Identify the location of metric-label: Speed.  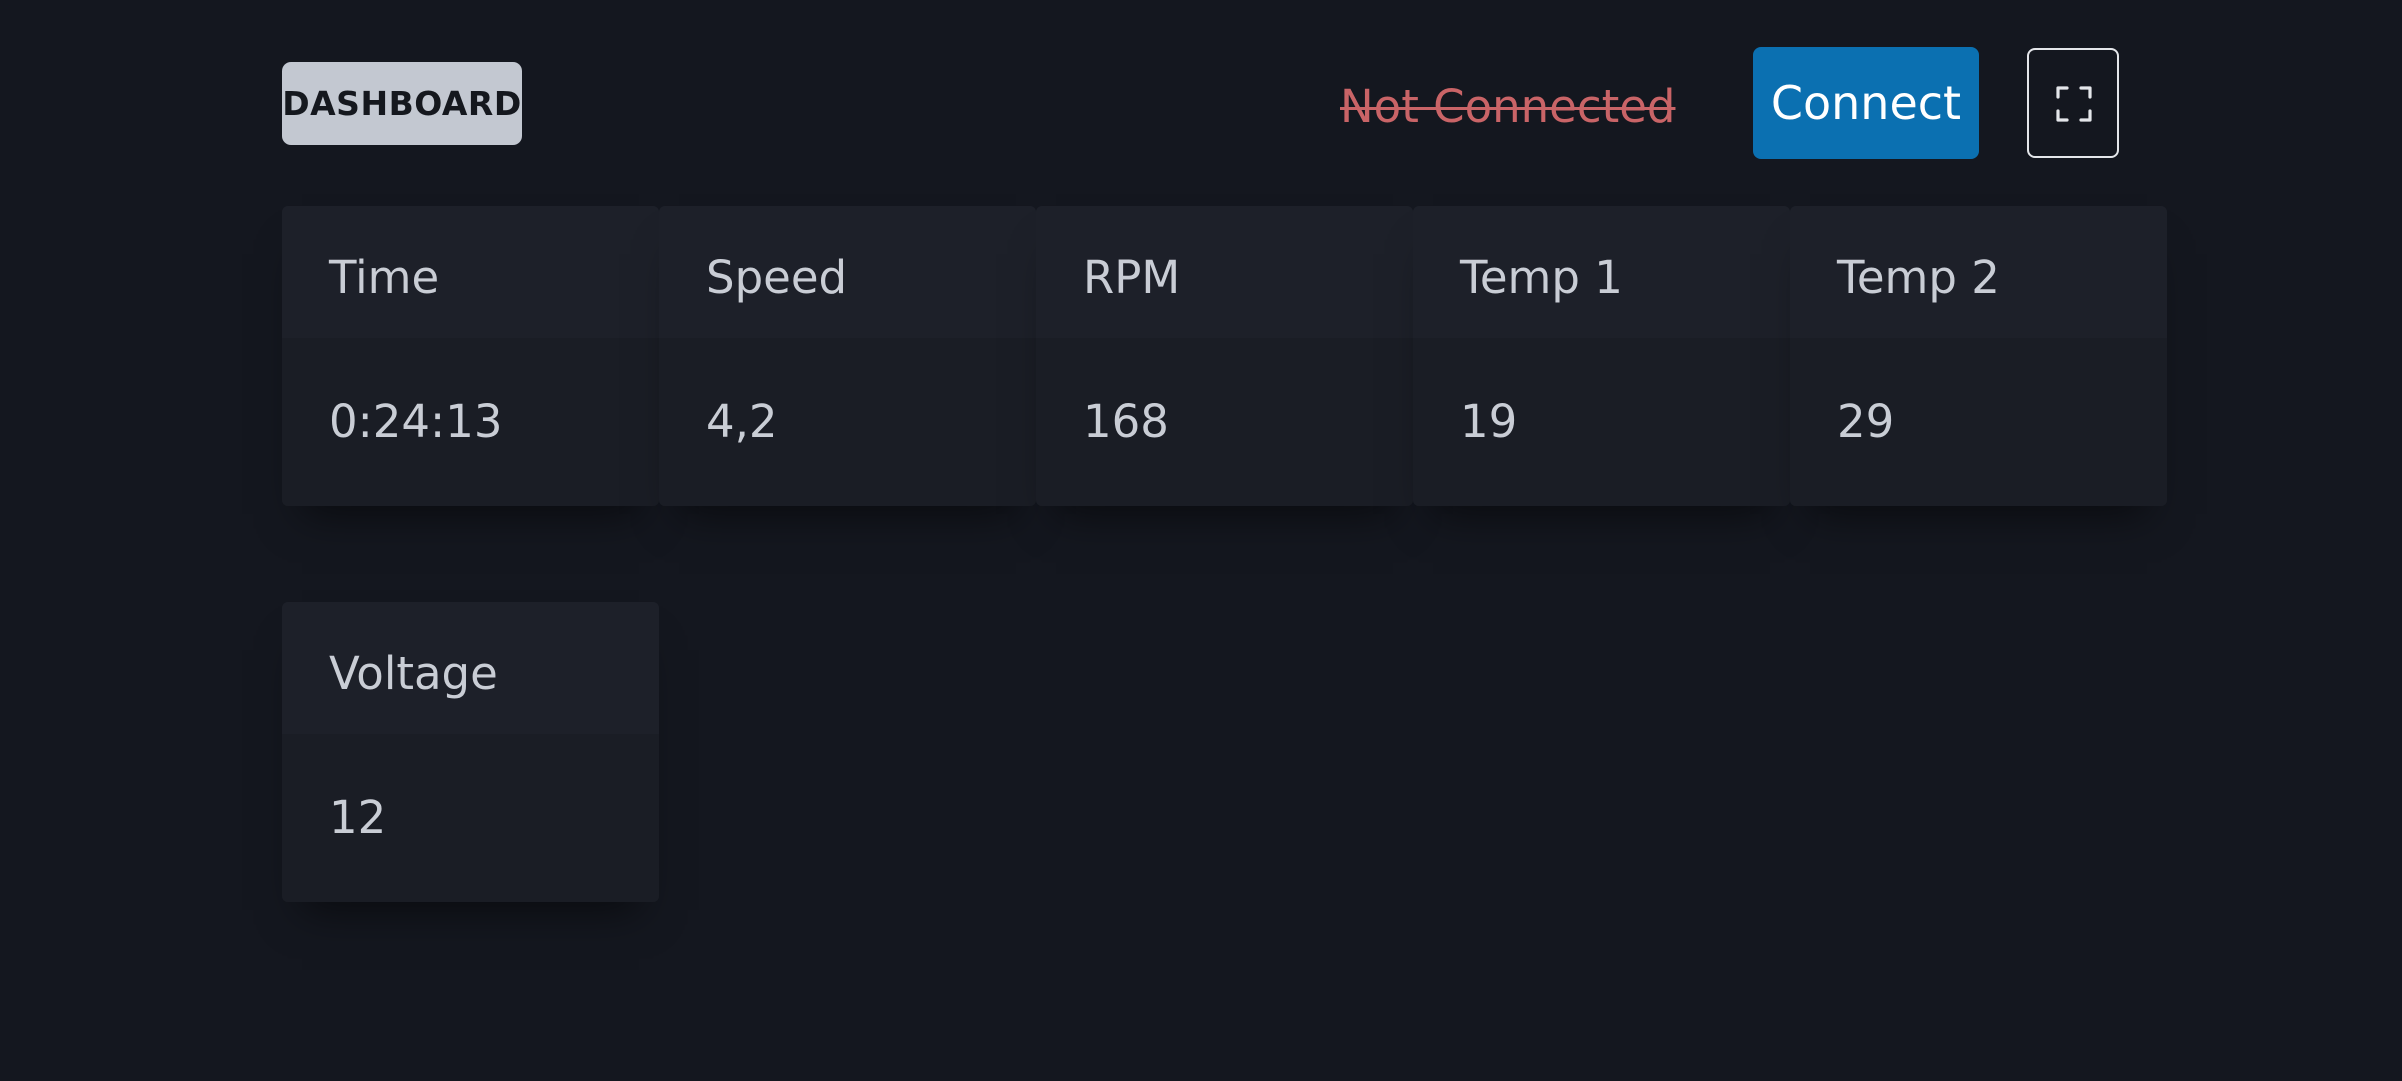
(847, 272).